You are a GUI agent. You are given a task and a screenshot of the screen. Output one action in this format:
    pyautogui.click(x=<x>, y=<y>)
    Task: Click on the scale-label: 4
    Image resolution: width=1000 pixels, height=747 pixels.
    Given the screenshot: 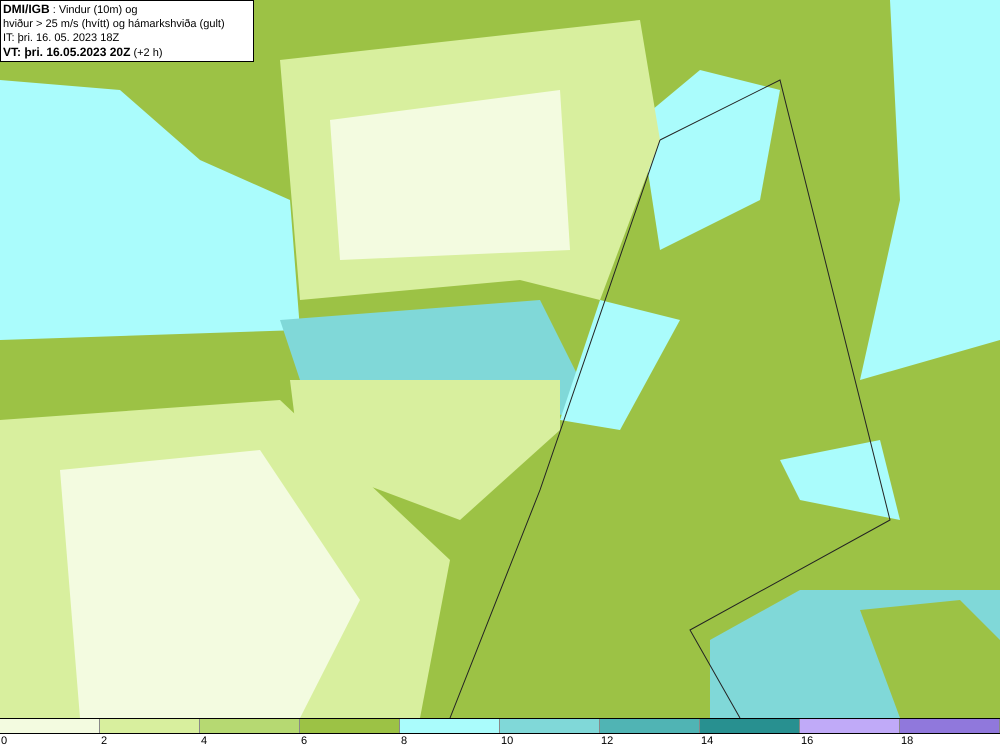 What is the action you would take?
    pyautogui.click(x=204, y=741)
    